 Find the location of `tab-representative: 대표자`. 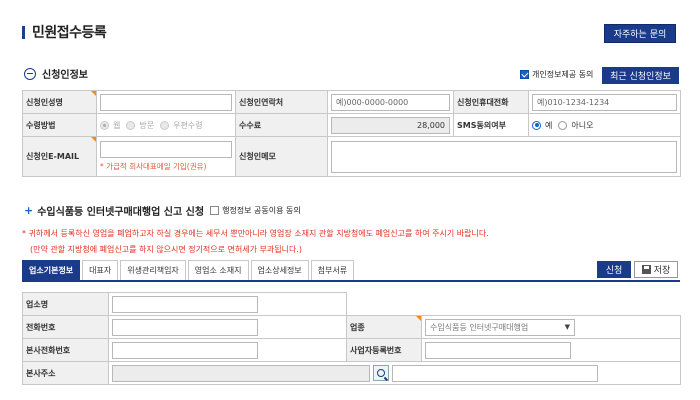

tab-representative: 대표자 is located at coordinates (100, 270).